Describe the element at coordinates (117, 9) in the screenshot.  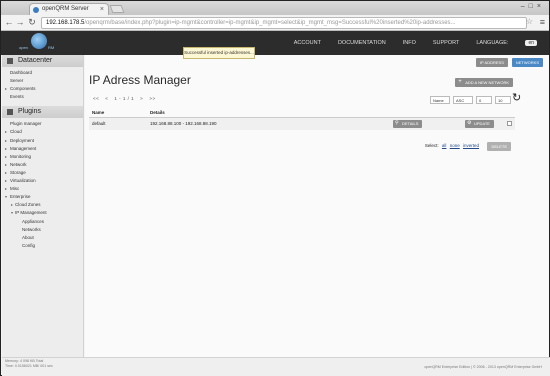
I see `new-tab-button` at that location.